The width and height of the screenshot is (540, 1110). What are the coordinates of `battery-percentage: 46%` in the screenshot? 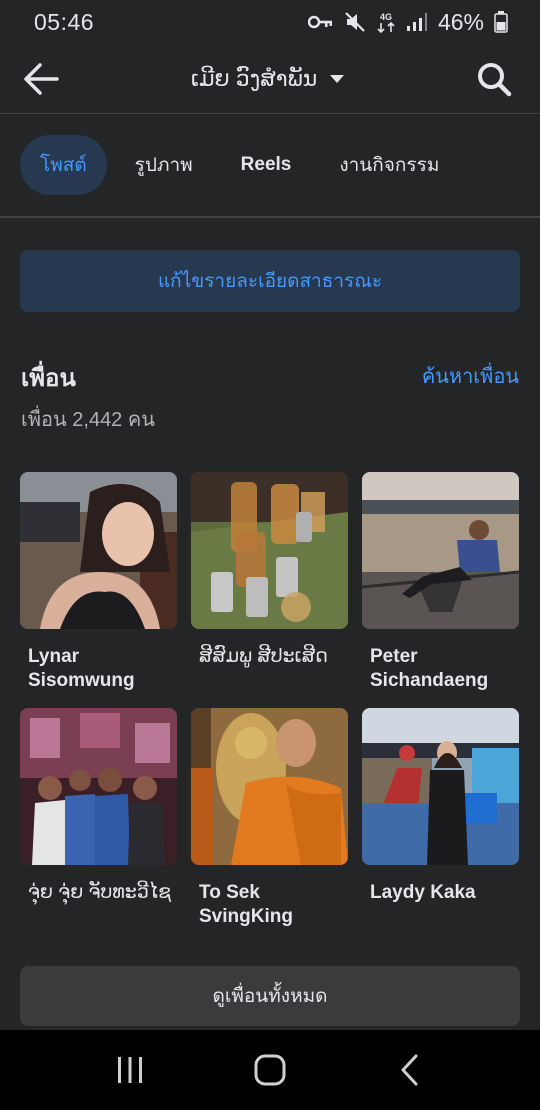 It's located at (460, 21).